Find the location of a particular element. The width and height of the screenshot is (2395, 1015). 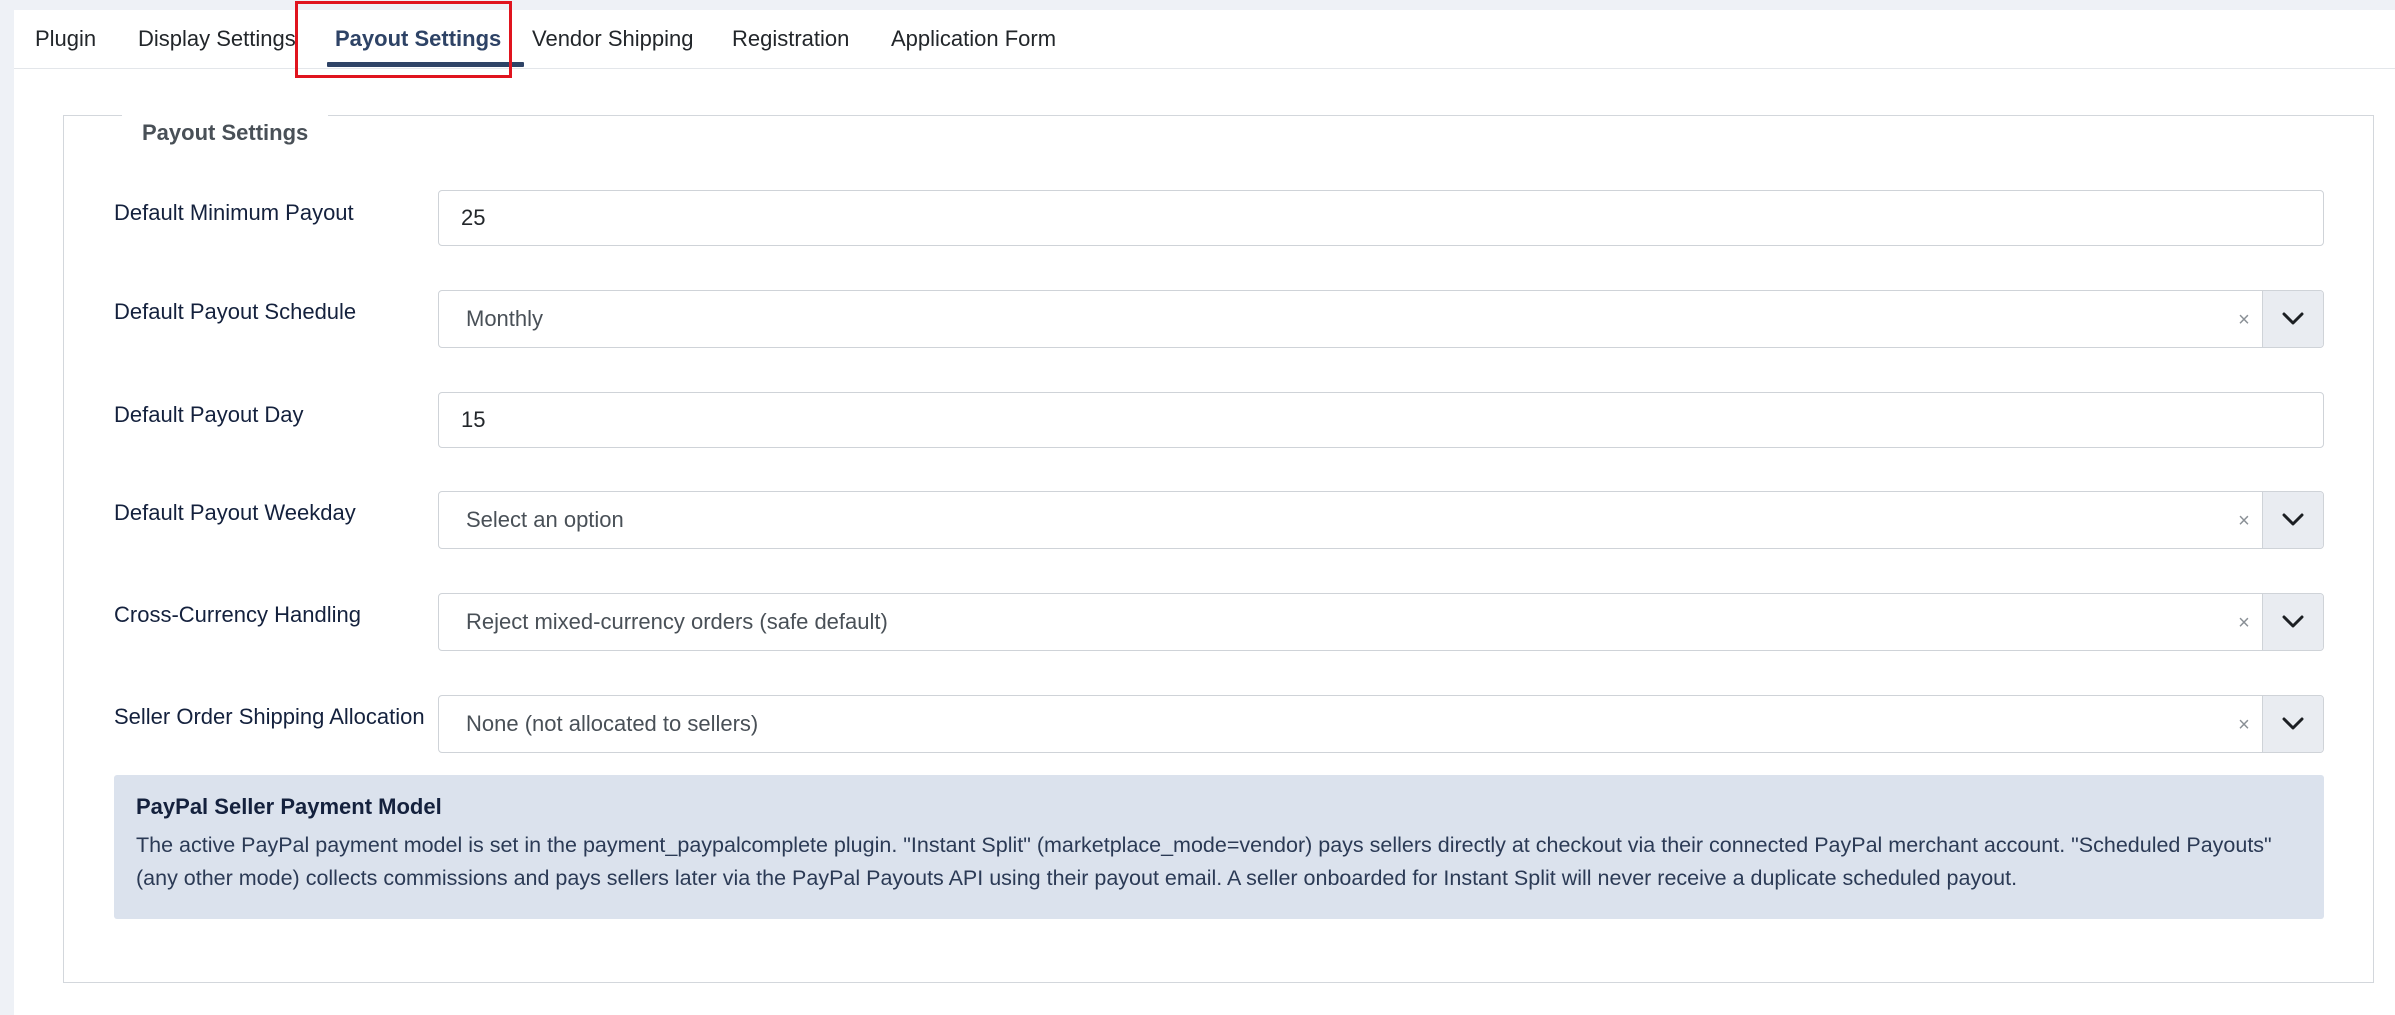

tab-display-settings: Display Settings is located at coordinates (217, 39).